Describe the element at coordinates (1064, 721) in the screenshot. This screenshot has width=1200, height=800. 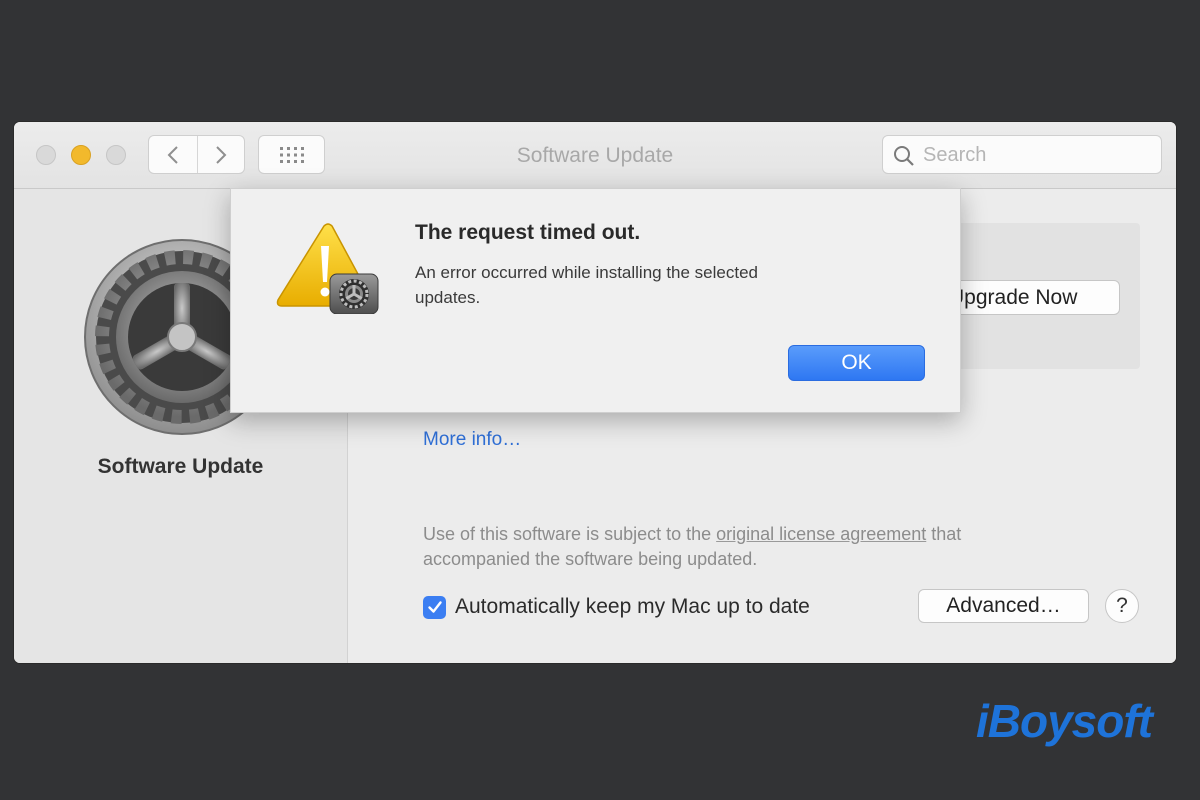
I see `iboysoft-watermark: iBoysoft` at that location.